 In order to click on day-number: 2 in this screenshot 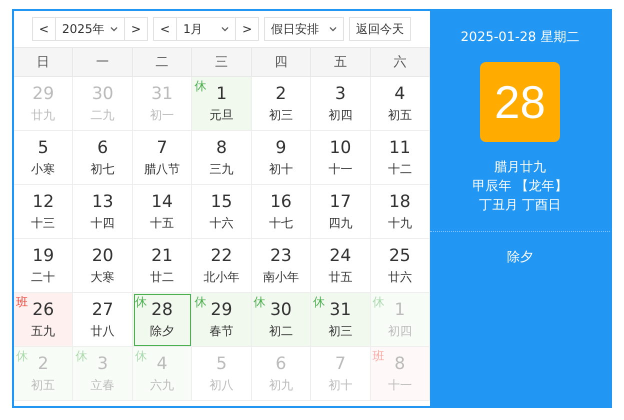, I will do `click(43, 364)`.